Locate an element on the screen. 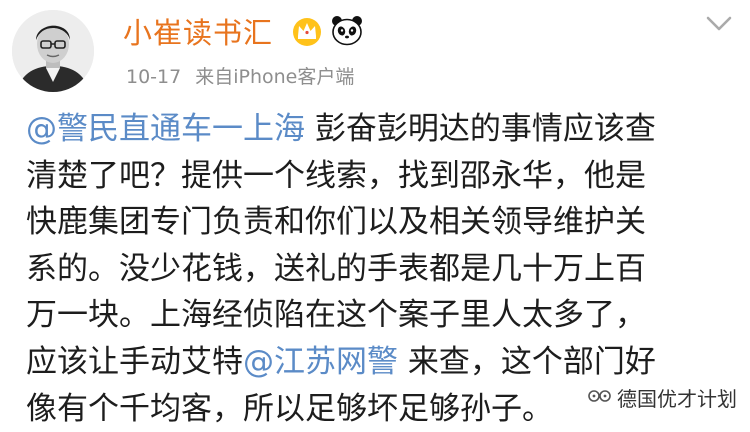 The height and width of the screenshot is (432, 750). mention-link: @江苏网警 is located at coordinates (320, 362).